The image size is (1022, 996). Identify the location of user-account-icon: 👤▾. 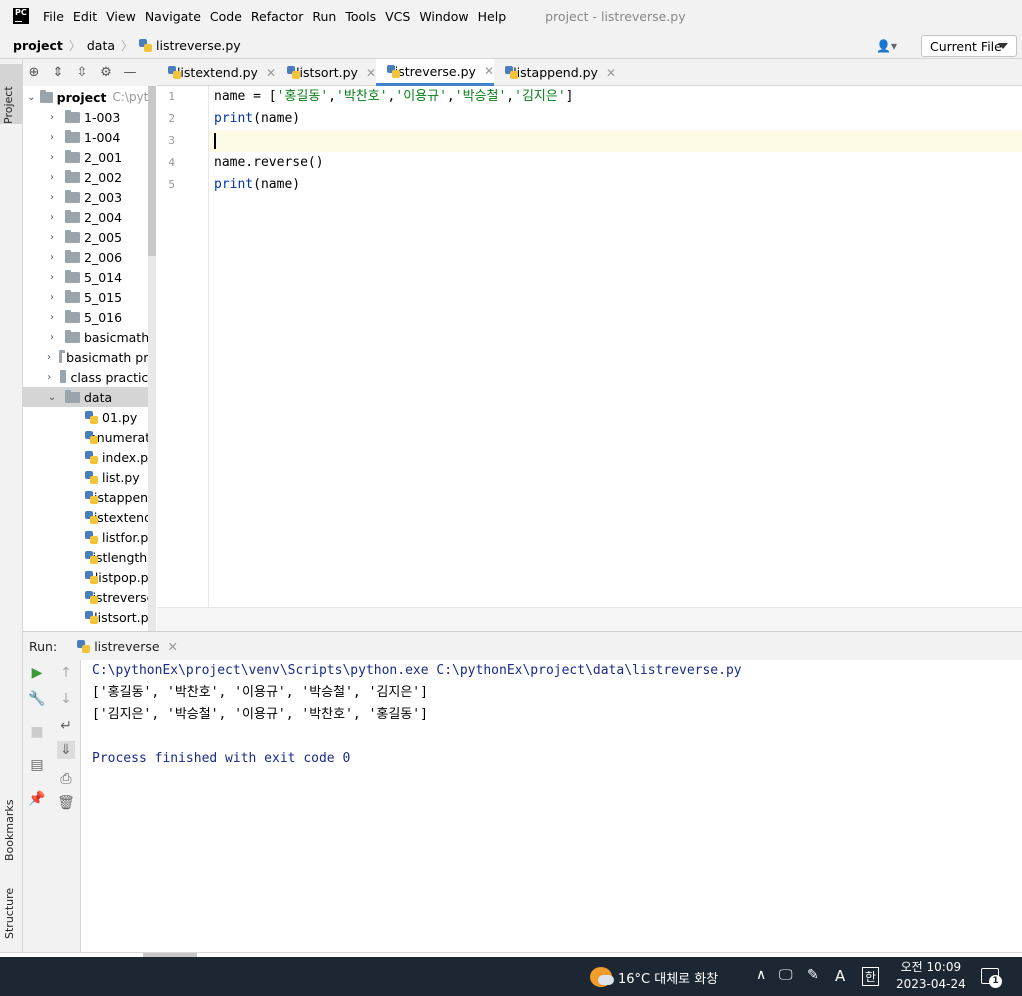
(886, 46).